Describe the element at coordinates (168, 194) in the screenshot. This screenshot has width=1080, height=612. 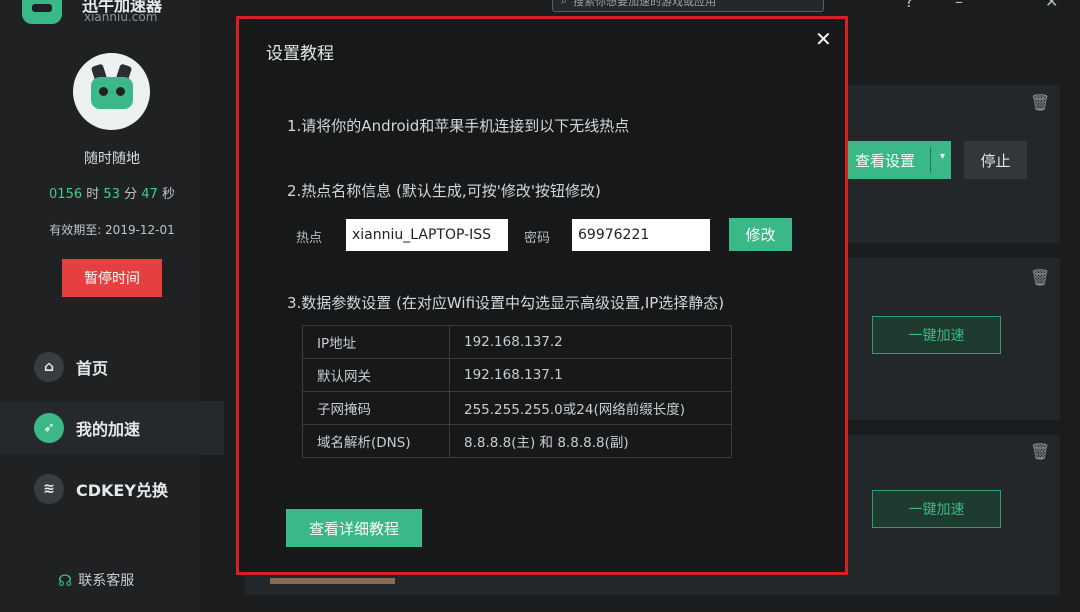
I see `timer-seconds-unit: 秒` at that location.